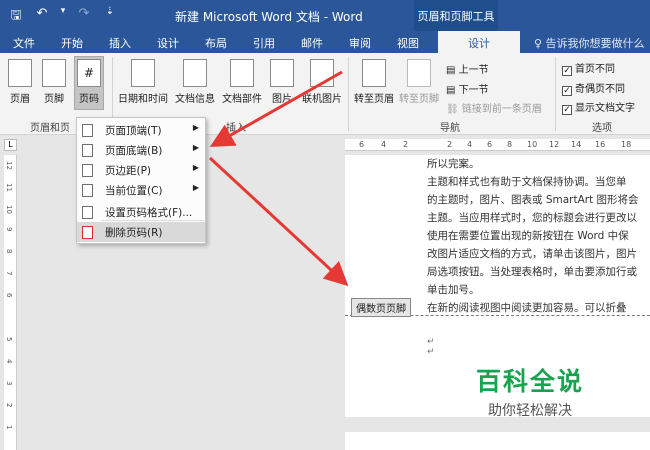 The height and width of the screenshot is (450, 650). What do you see at coordinates (408, 42) in the screenshot?
I see `tab-view: 视图` at bounding box center [408, 42].